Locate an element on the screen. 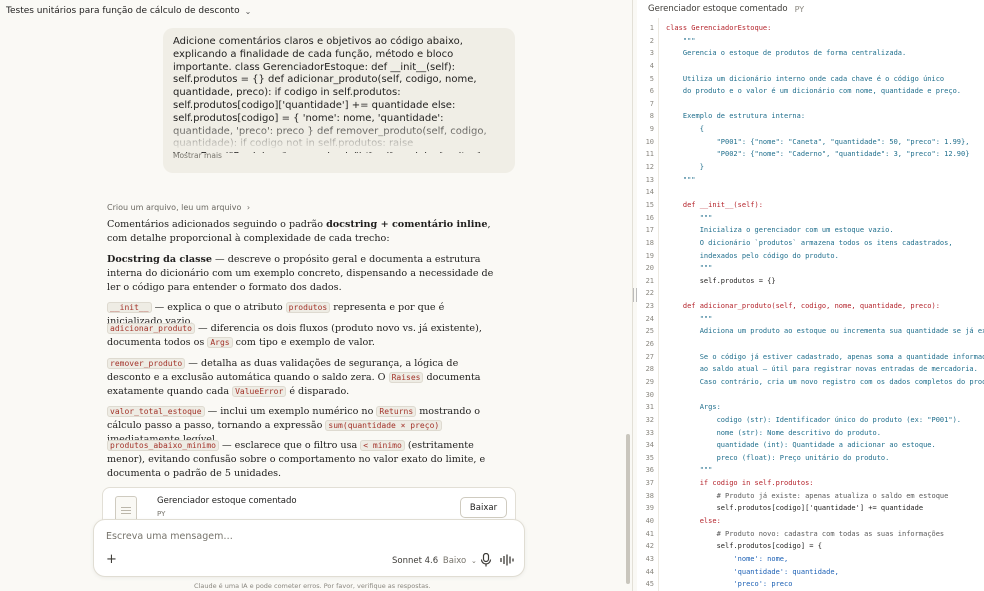 This screenshot has width=984, height=591. inline-code: remover_produto is located at coordinates (146, 363).